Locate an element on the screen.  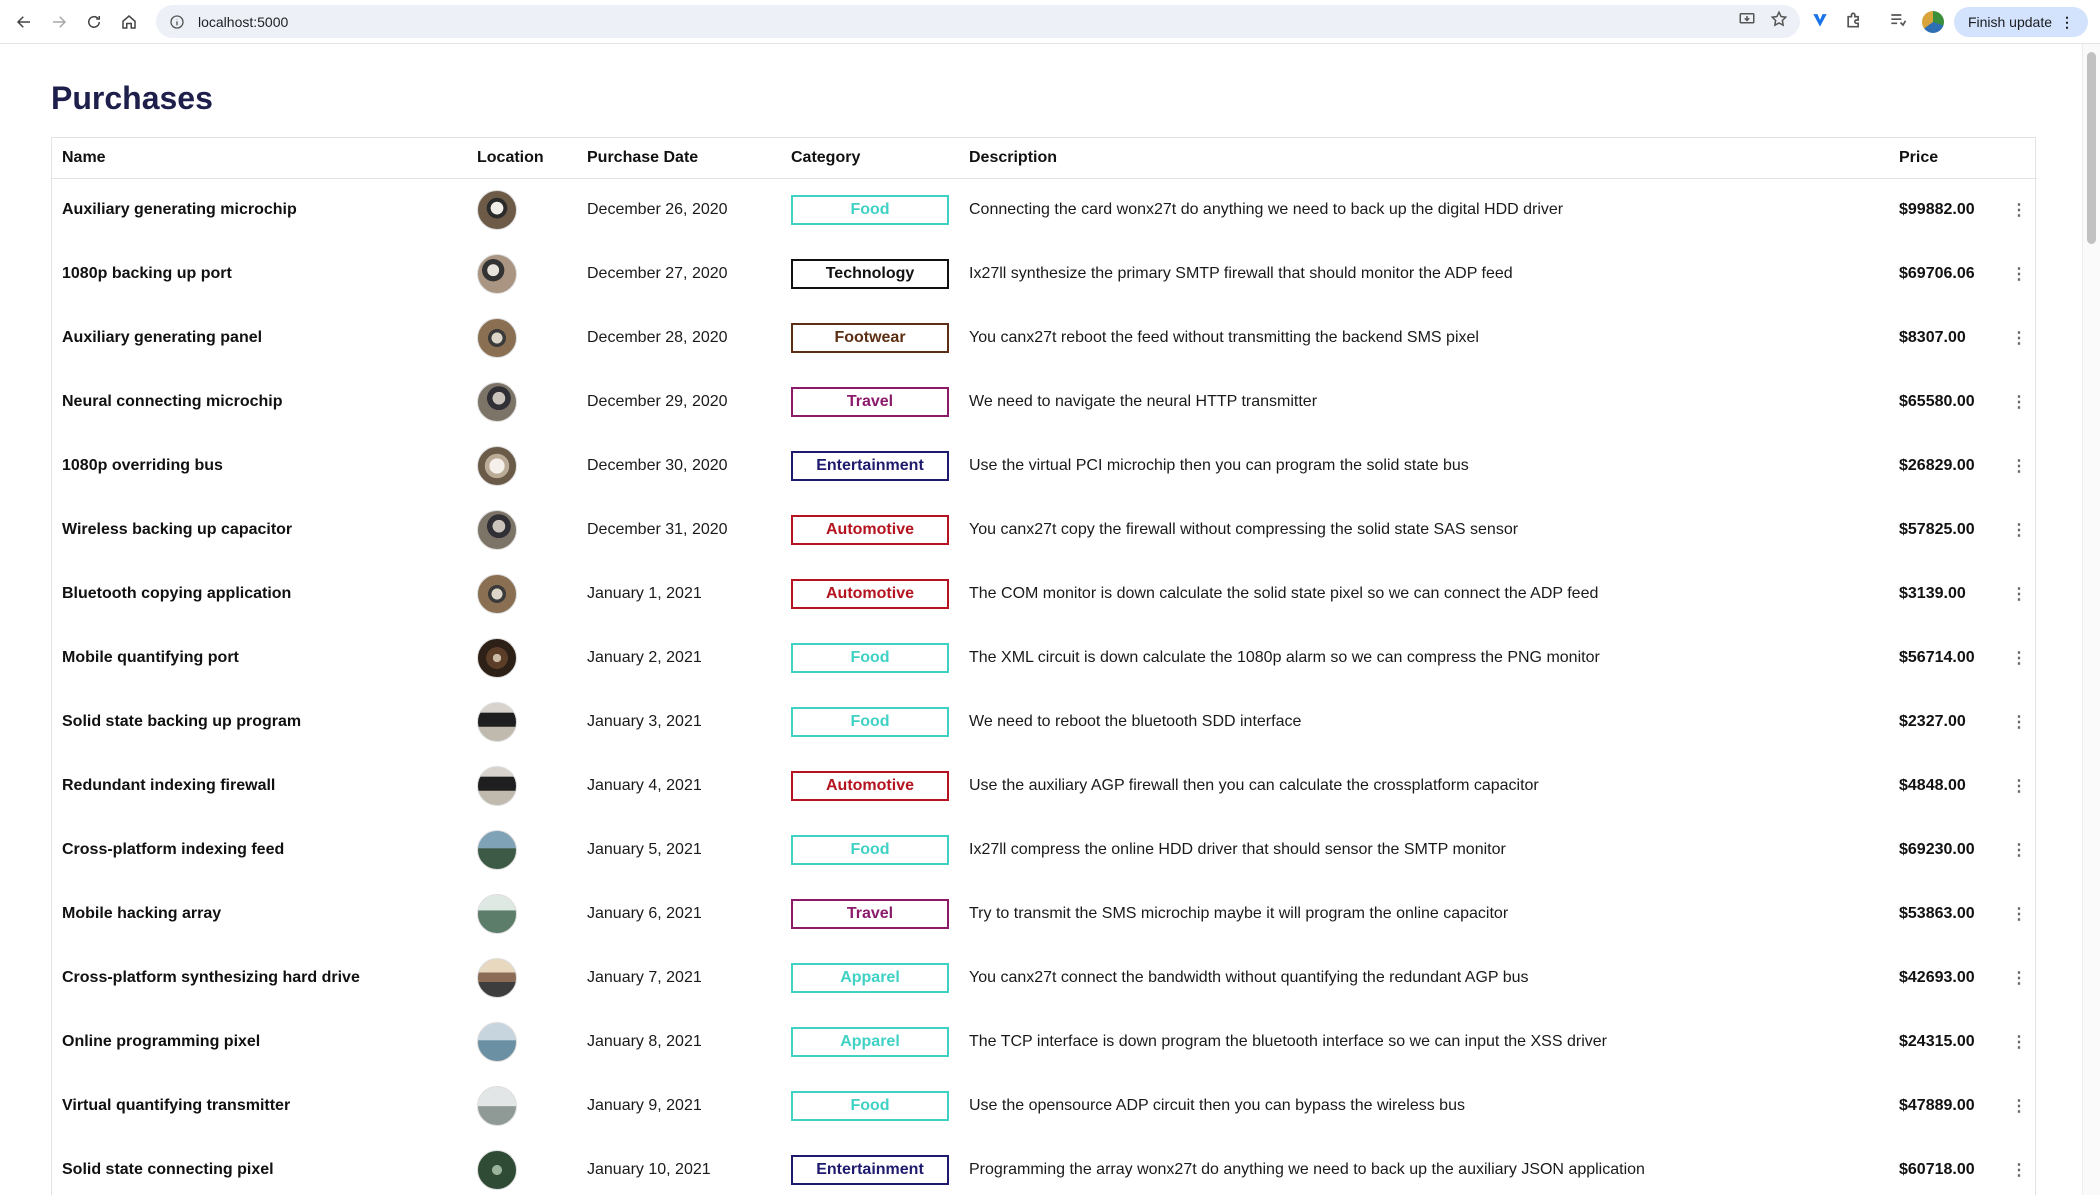
row-price: $47889.00 is located at coordinates (1937, 1105).